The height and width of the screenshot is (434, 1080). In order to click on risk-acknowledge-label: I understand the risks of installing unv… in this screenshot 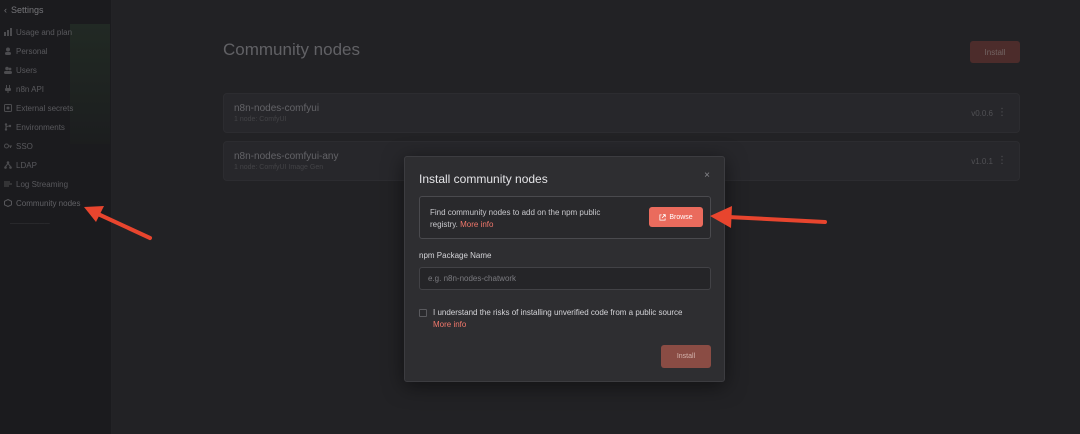, I will do `click(573, 312)`.